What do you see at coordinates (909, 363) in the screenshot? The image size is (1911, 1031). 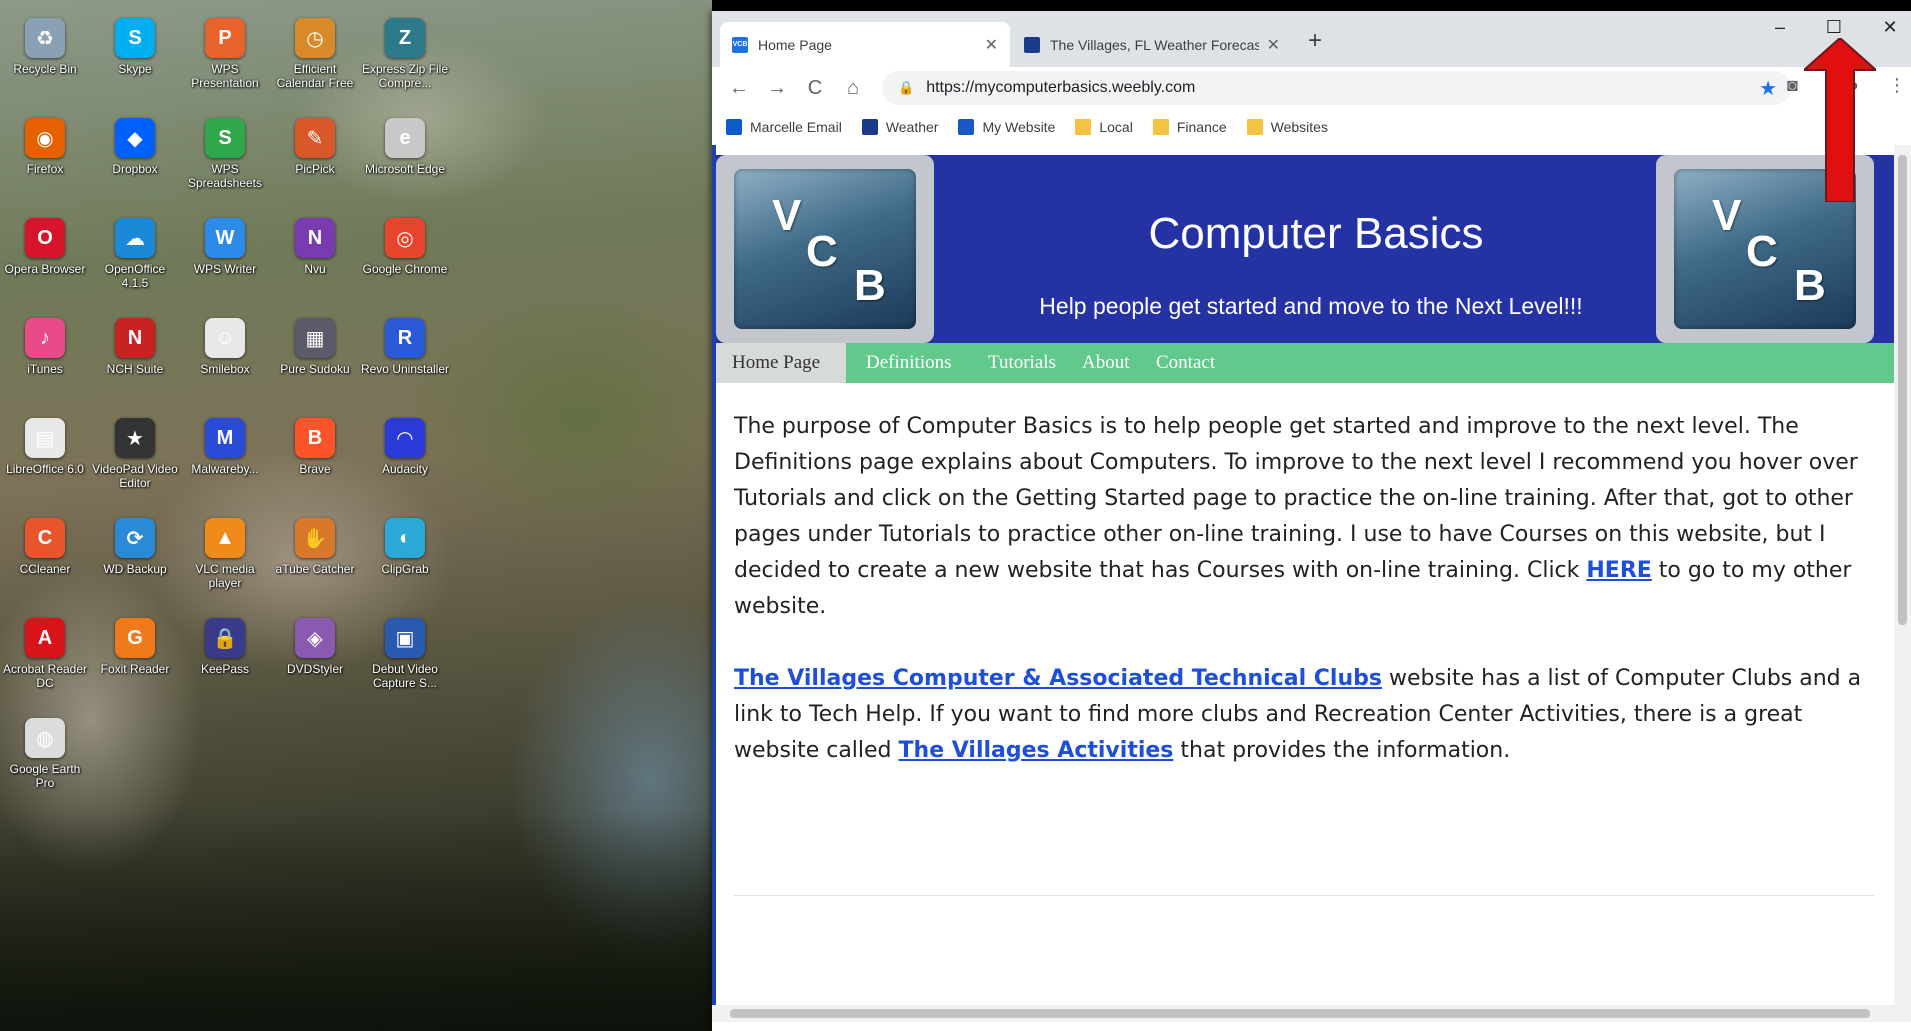 I see `nav-definitions: Definitions` at bounding box center [909, 363].